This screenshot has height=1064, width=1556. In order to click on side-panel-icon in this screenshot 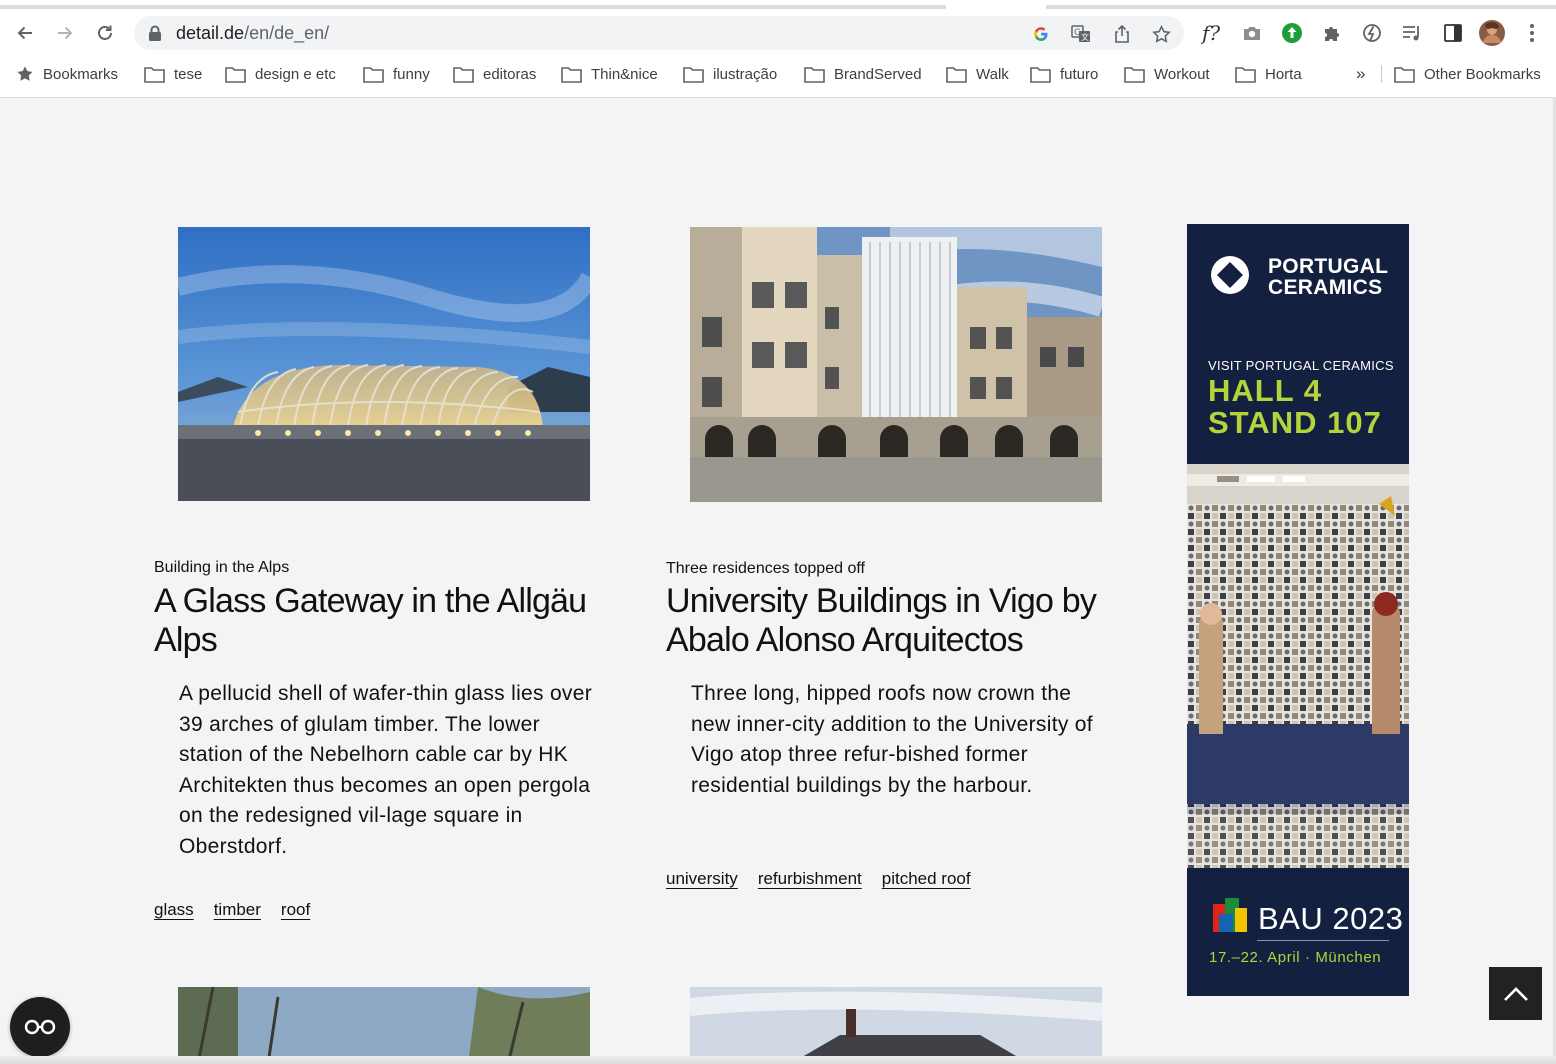, I will do `click(1453, 33)`.